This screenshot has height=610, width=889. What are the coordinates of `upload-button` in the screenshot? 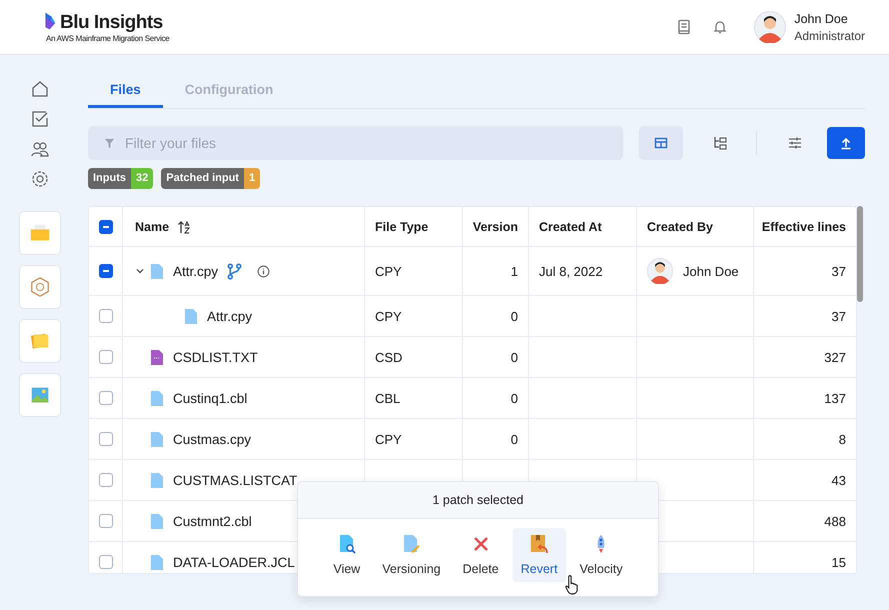 It's located at (846, 143).